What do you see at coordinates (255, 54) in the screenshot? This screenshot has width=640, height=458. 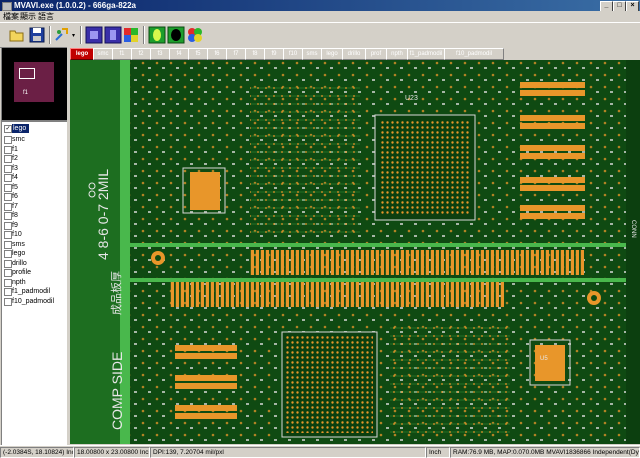 I see `layer-tab: f8` at bounding box center [255, 54].